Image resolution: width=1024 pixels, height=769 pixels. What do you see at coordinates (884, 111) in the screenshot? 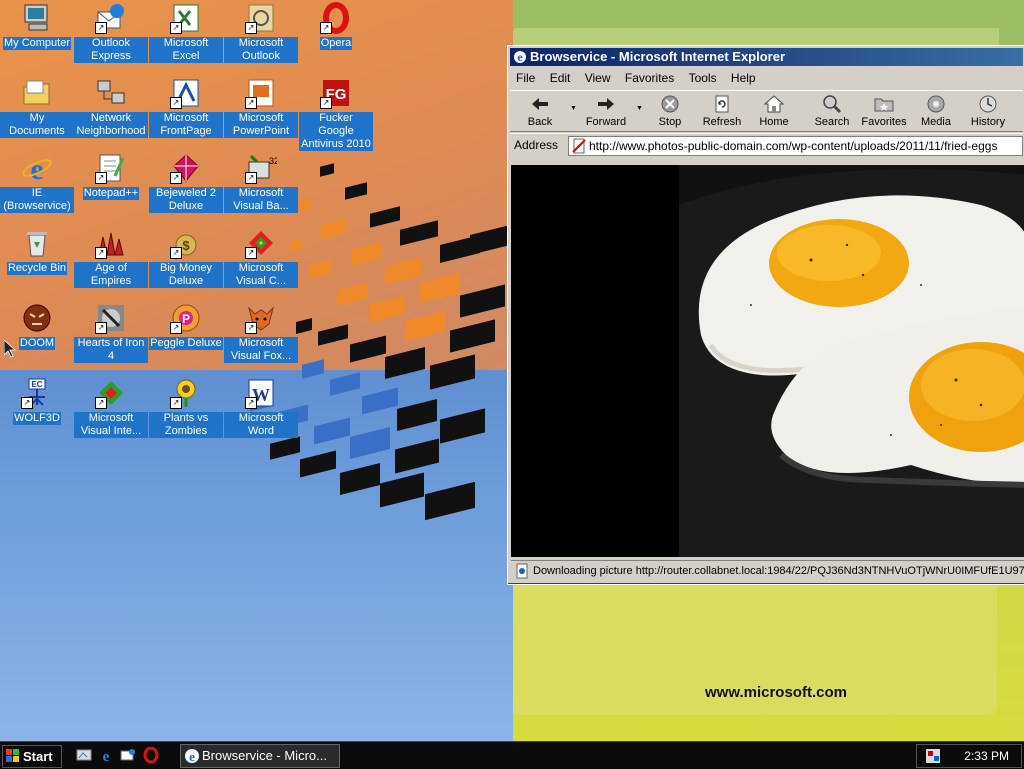
I see `favorites-button: Favorites` at bounding box center [884, 111].